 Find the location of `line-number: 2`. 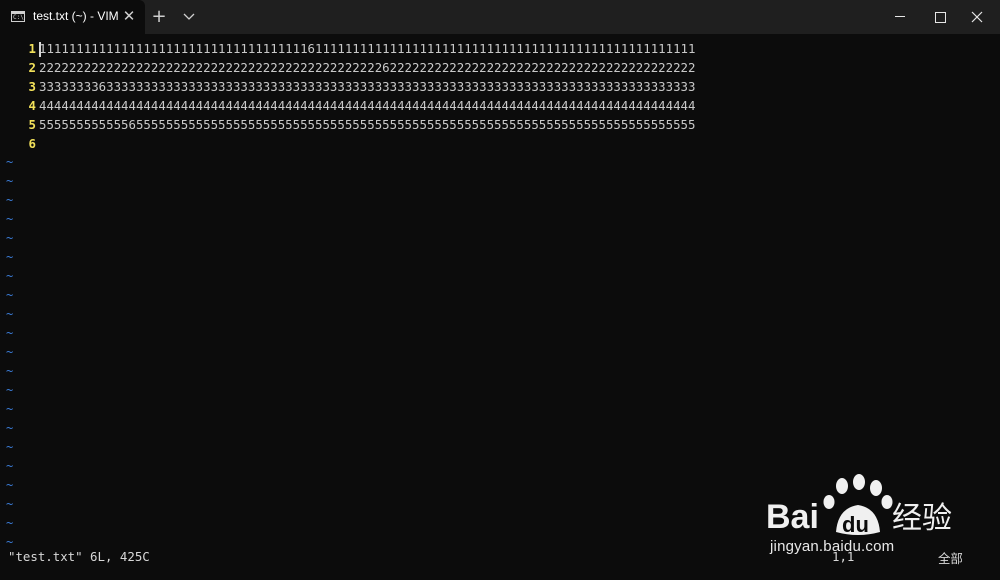

line-number: 2 is located at coordinates (32, 67).